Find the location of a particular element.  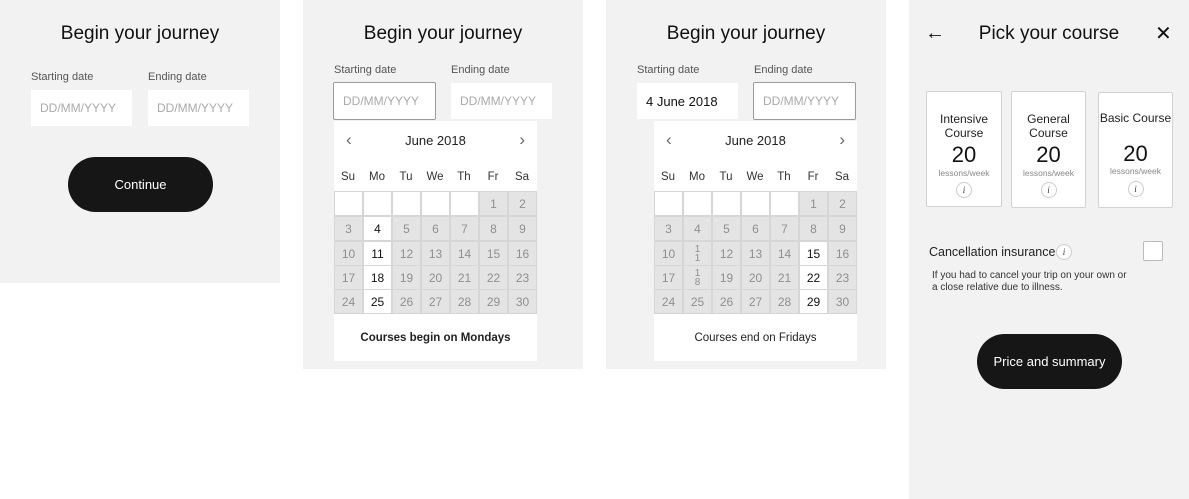

calendar-day-disabled: 17 is located at coordinates (668, 277).